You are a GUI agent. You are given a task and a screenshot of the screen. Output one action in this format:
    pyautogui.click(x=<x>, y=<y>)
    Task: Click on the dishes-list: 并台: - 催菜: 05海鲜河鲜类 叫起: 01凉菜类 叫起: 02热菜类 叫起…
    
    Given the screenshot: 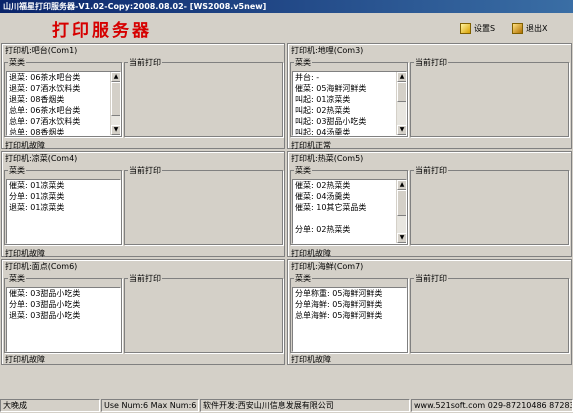 What is the action you would take?
    pyautogui.click(x=349, y=103)
    